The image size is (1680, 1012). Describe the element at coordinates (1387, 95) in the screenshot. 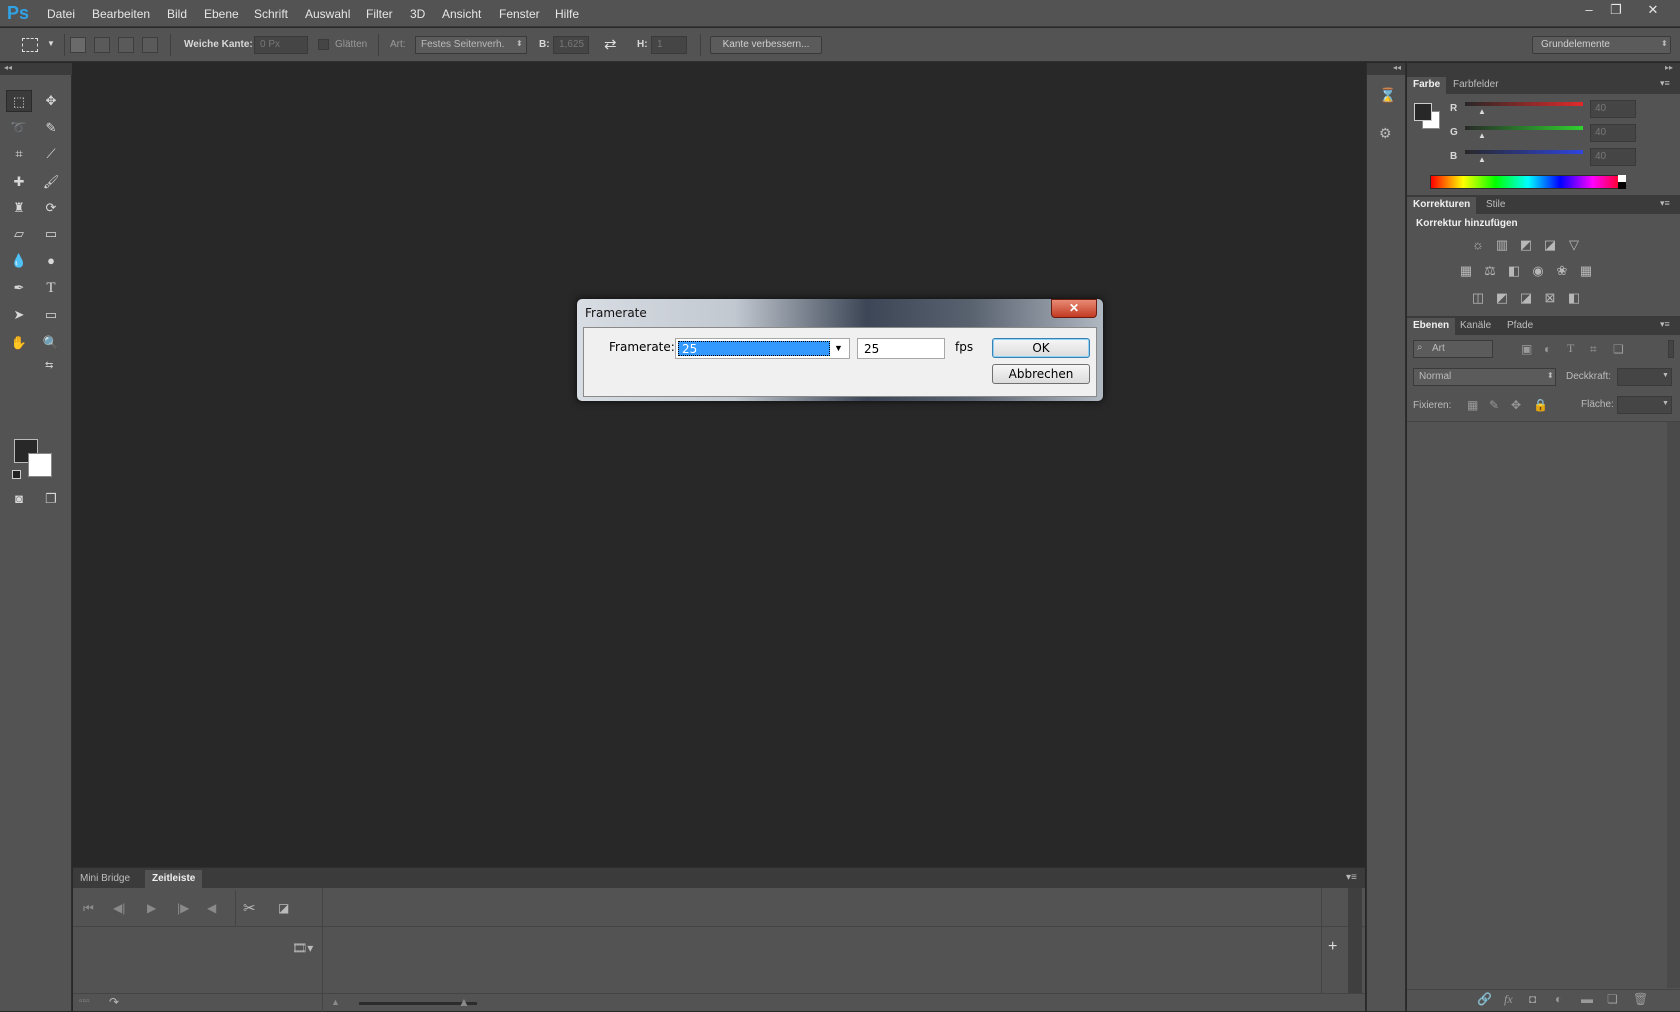

I see `history-panel-icon: ⌛` at that location.